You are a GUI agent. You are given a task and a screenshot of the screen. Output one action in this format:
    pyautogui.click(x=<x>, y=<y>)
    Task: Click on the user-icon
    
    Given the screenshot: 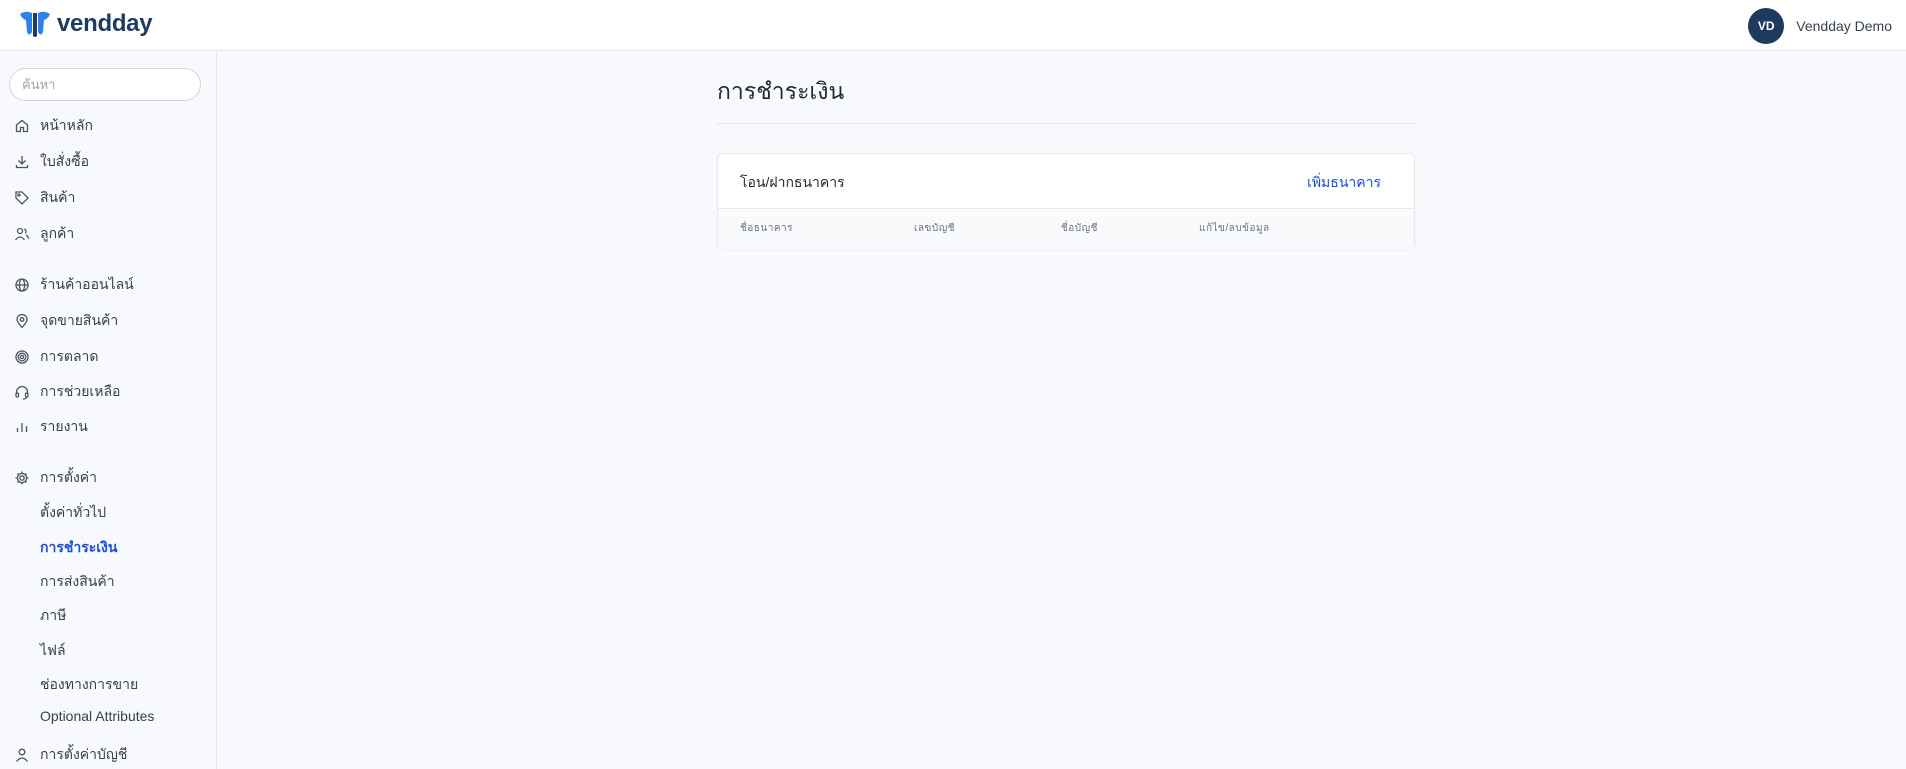 What is the action you would take?
    pyautogui.click(x=22, y=755)
    